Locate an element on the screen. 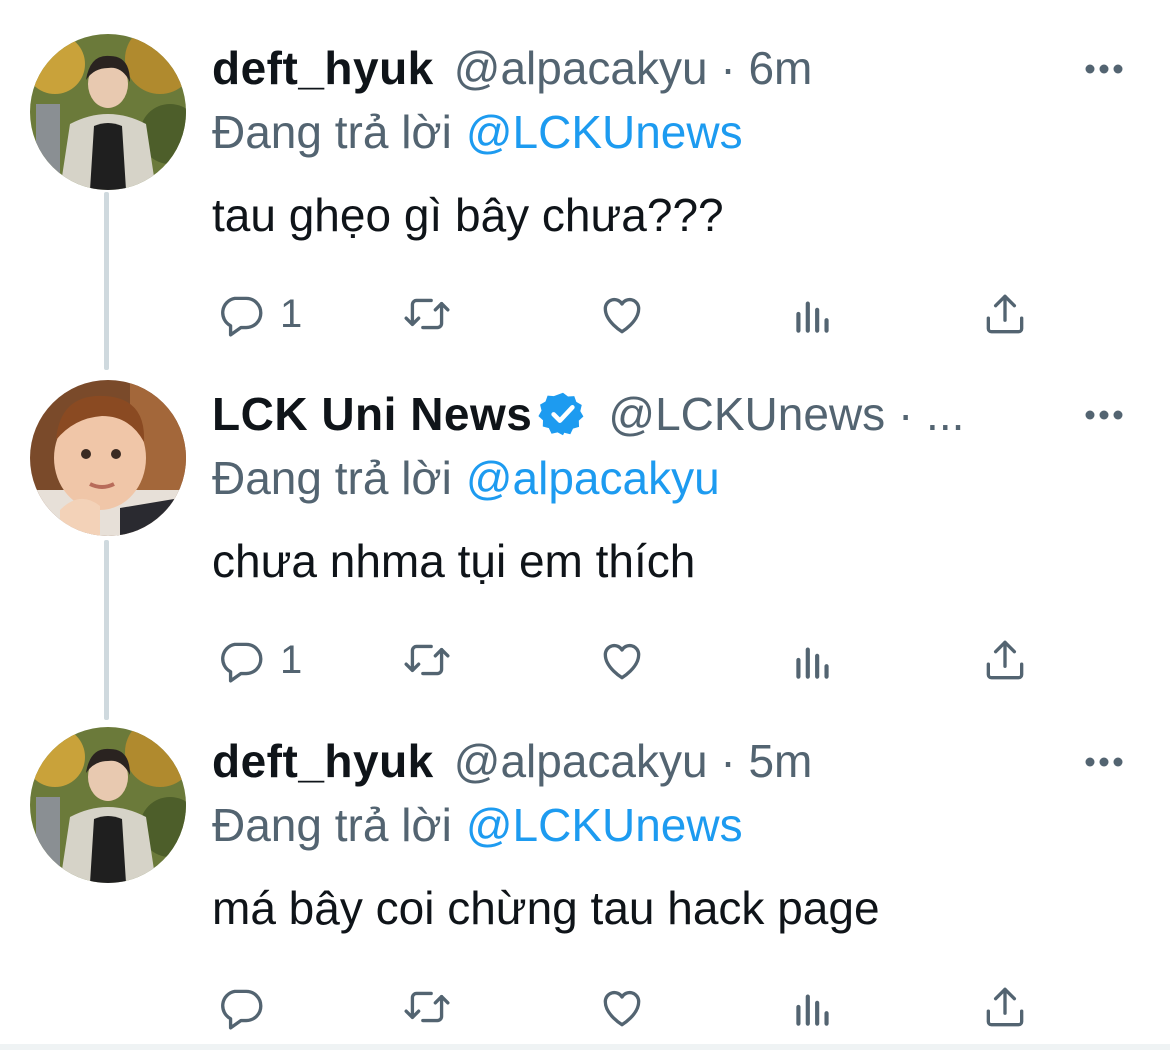  reply-button is located at coordinates (248, 1007).